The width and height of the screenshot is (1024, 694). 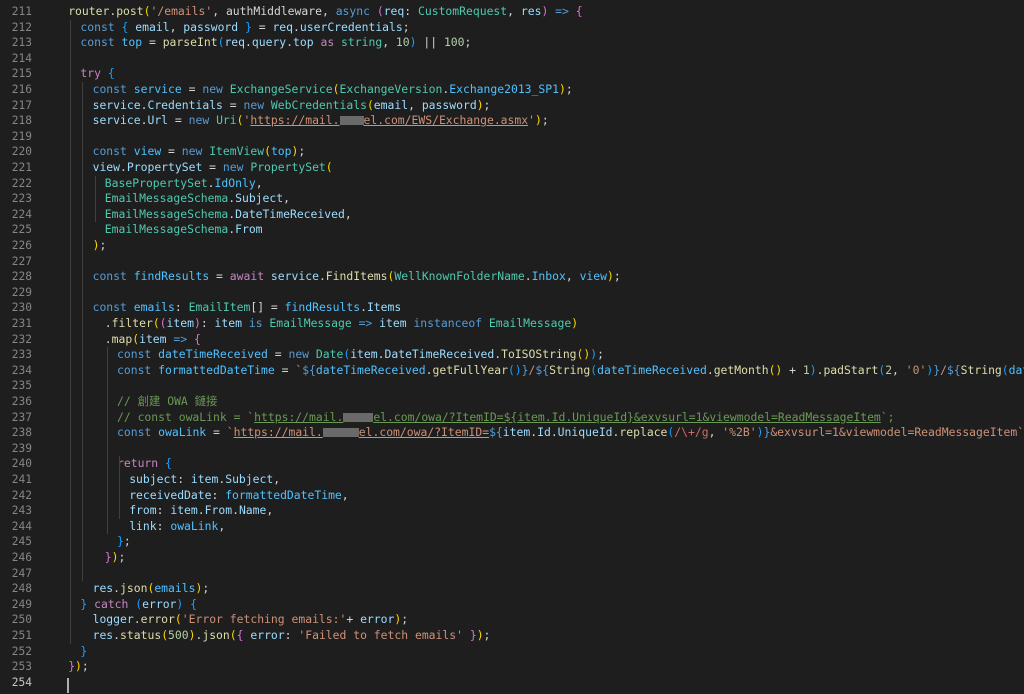 What do you see at coordinates (154, 307) in the screenshot?
I see `code-token: emails` at bounding box center [154, 307].